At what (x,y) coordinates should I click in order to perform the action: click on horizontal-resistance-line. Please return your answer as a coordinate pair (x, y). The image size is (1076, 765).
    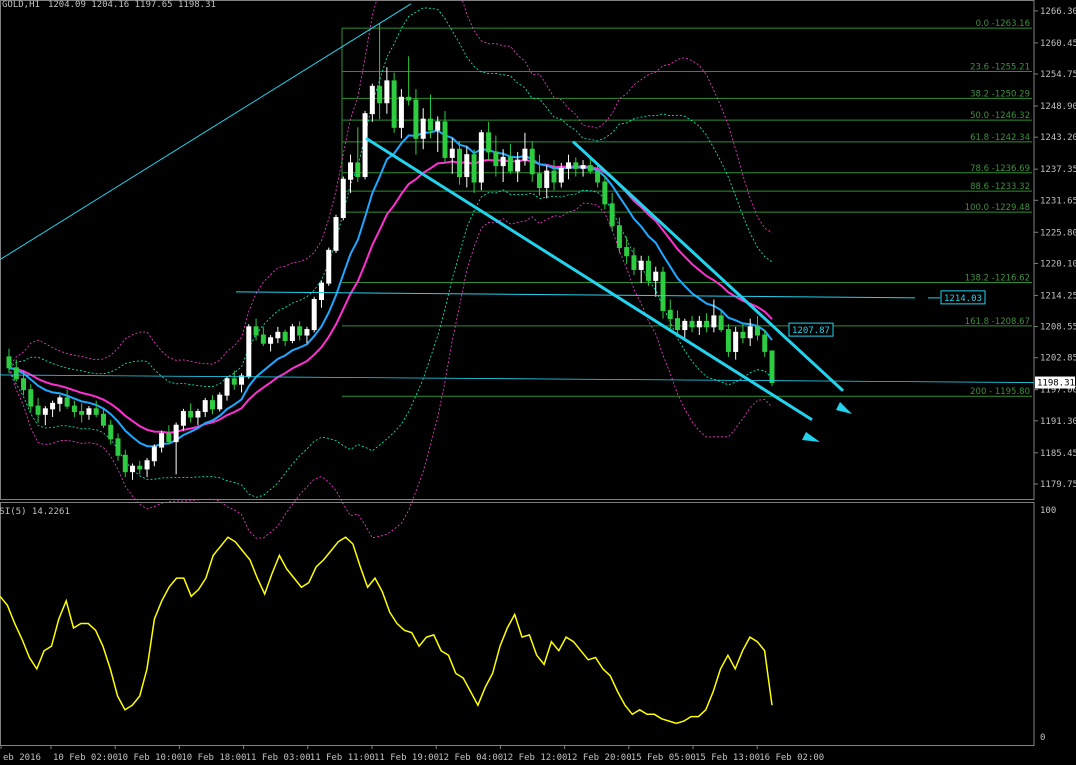
    Looking at the image, I should click on (575, 295).